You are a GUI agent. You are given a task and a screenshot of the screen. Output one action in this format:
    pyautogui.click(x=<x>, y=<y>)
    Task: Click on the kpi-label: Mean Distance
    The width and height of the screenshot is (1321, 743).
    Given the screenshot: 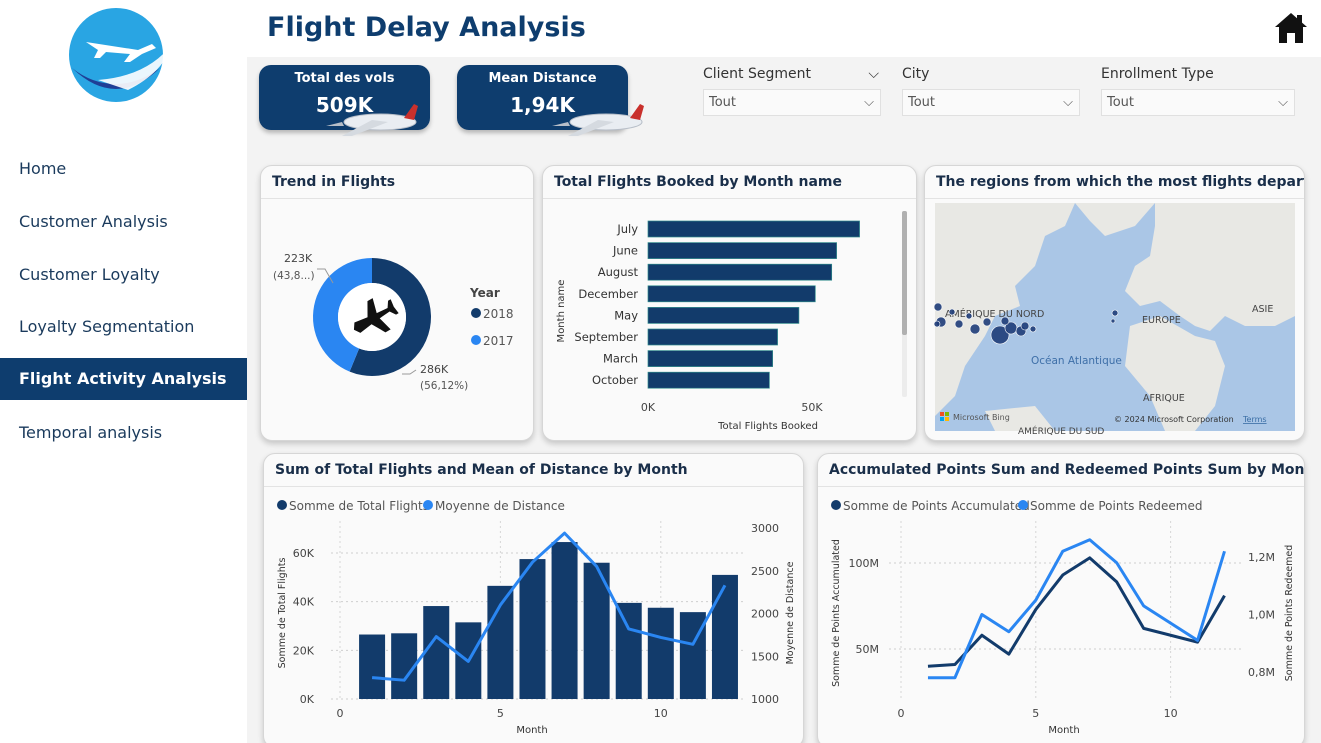 What is the action you would take?
    pyautogui.click(x=542, y=78)
    